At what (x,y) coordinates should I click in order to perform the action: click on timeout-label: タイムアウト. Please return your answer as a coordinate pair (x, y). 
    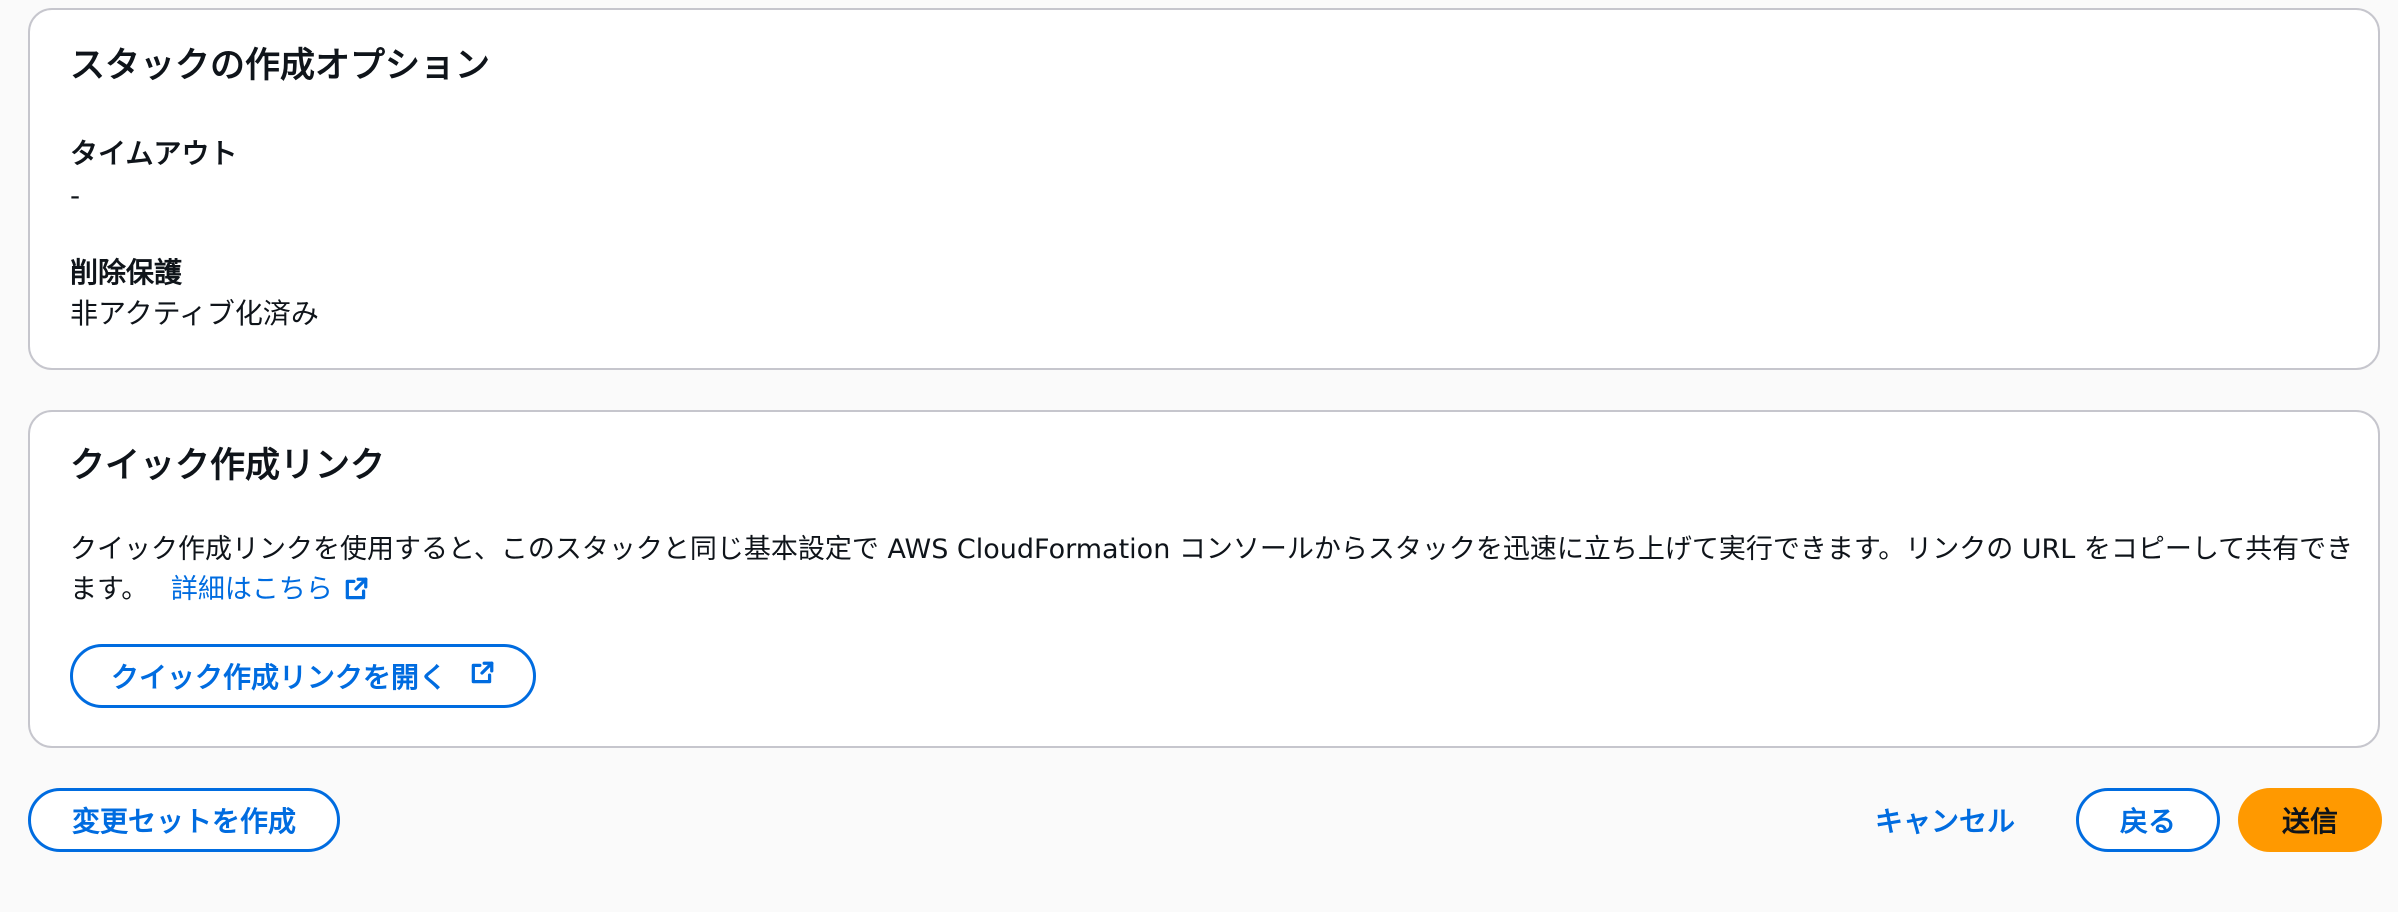
    Looking at the image, I should click on (154, 153).